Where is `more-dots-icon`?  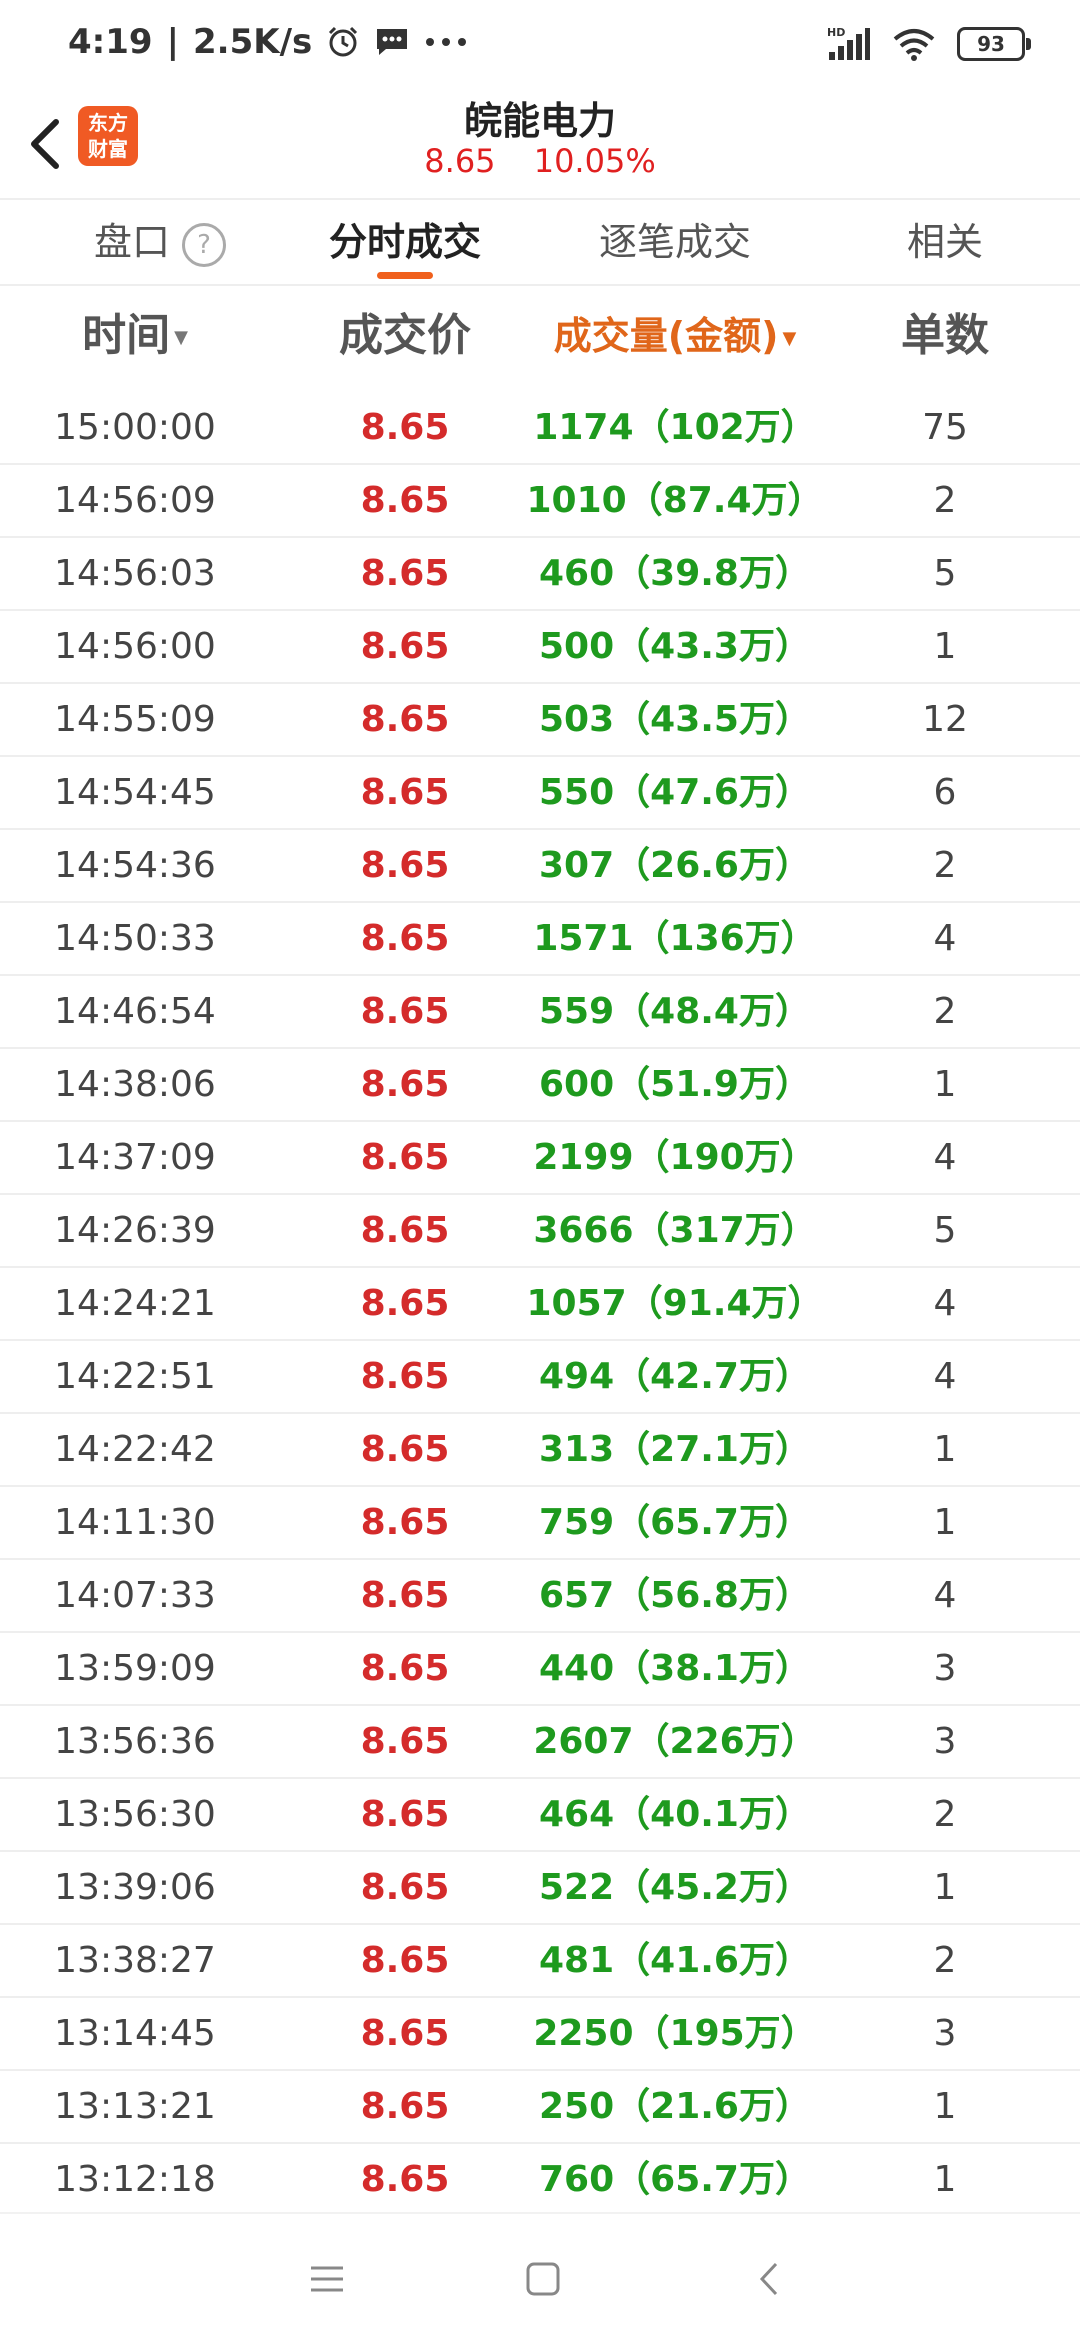
more-dots-icon is located at coordinates (446, 42).